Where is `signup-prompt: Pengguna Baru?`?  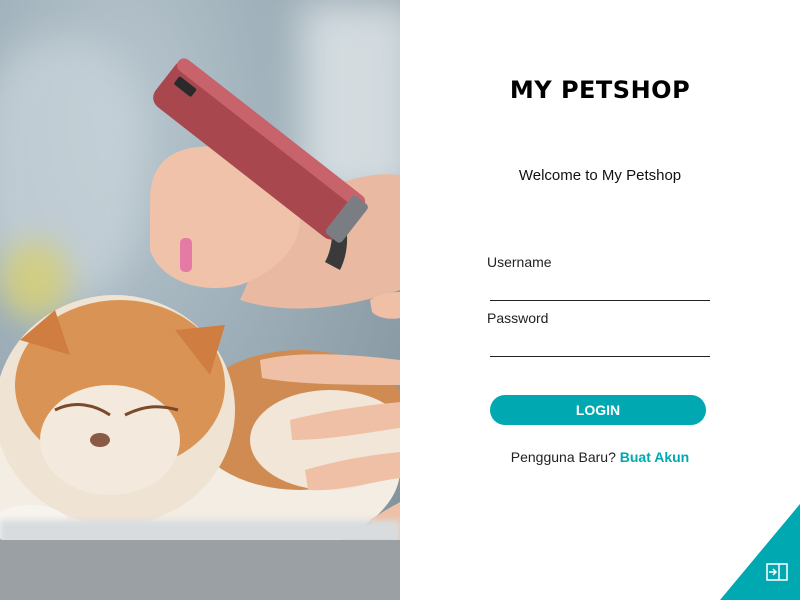
signup-prompt: Pengguna Baru? is located at coordinates (563, 457).